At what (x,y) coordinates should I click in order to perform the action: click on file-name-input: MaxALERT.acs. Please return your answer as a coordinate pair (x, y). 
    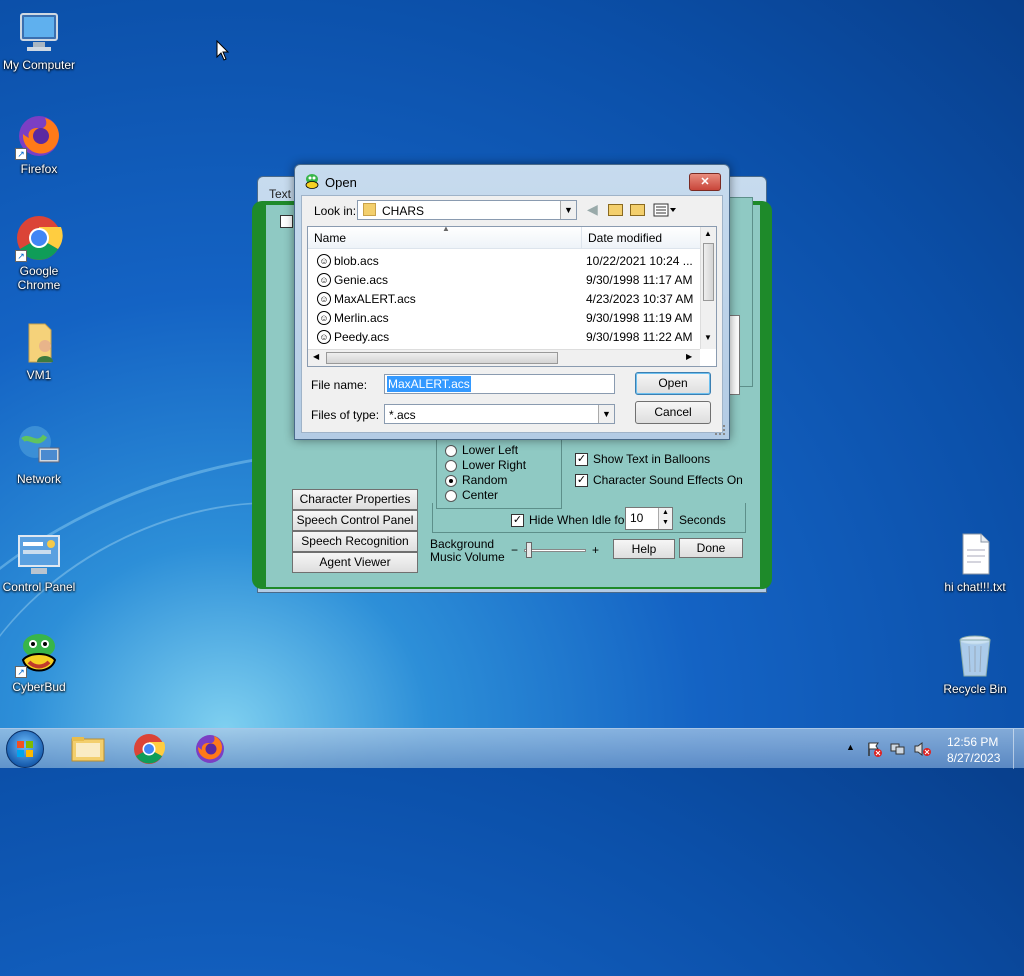
    Looking at the image, I should click on (499, 384).